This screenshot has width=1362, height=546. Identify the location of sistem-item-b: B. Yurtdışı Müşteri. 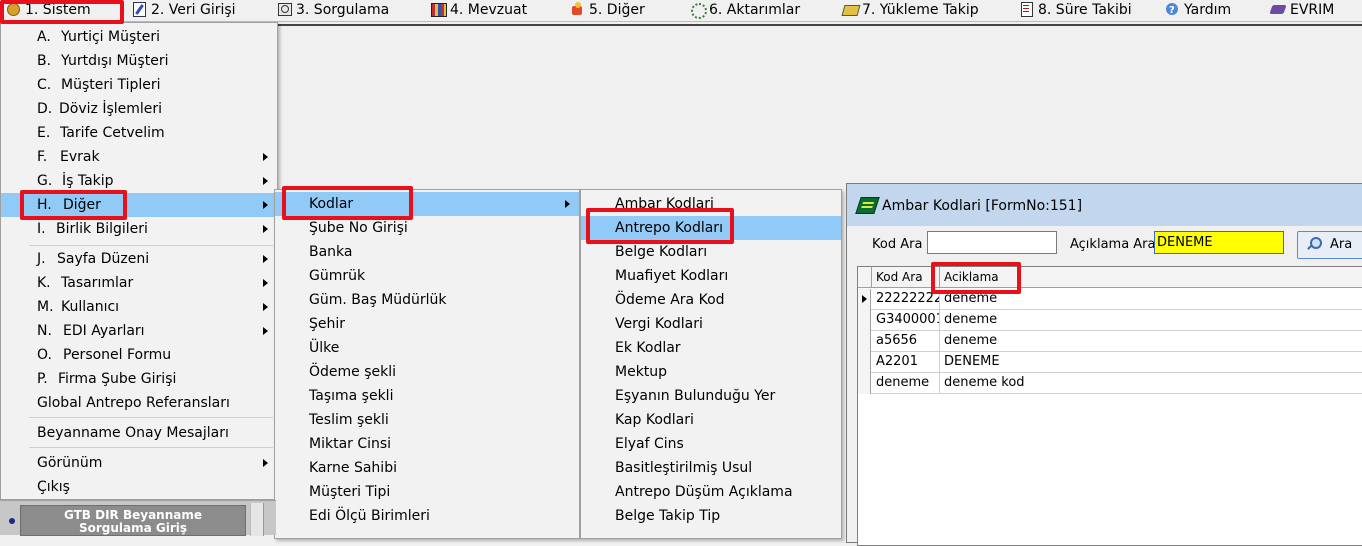
(139, 61).